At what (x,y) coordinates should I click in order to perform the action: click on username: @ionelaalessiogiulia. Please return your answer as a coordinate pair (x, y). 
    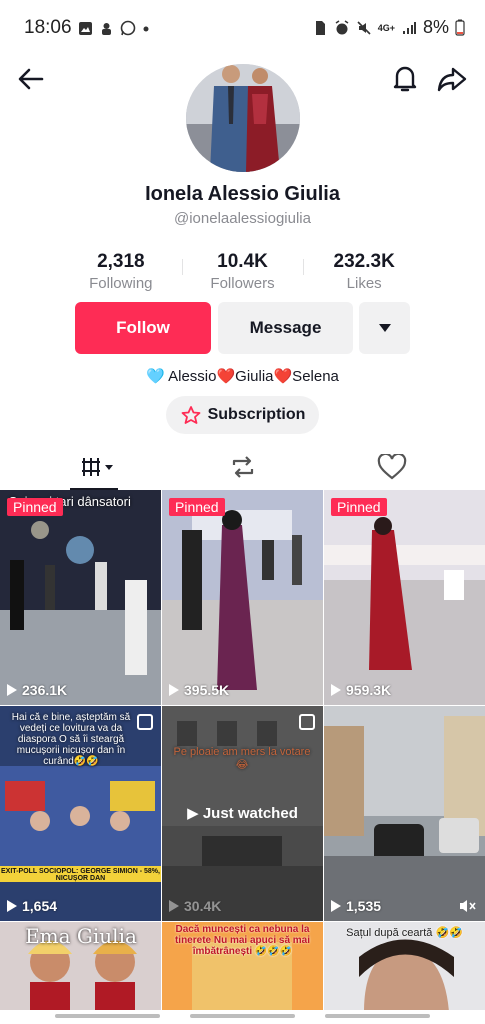
    Looking at the image, I should click on (242, 218).